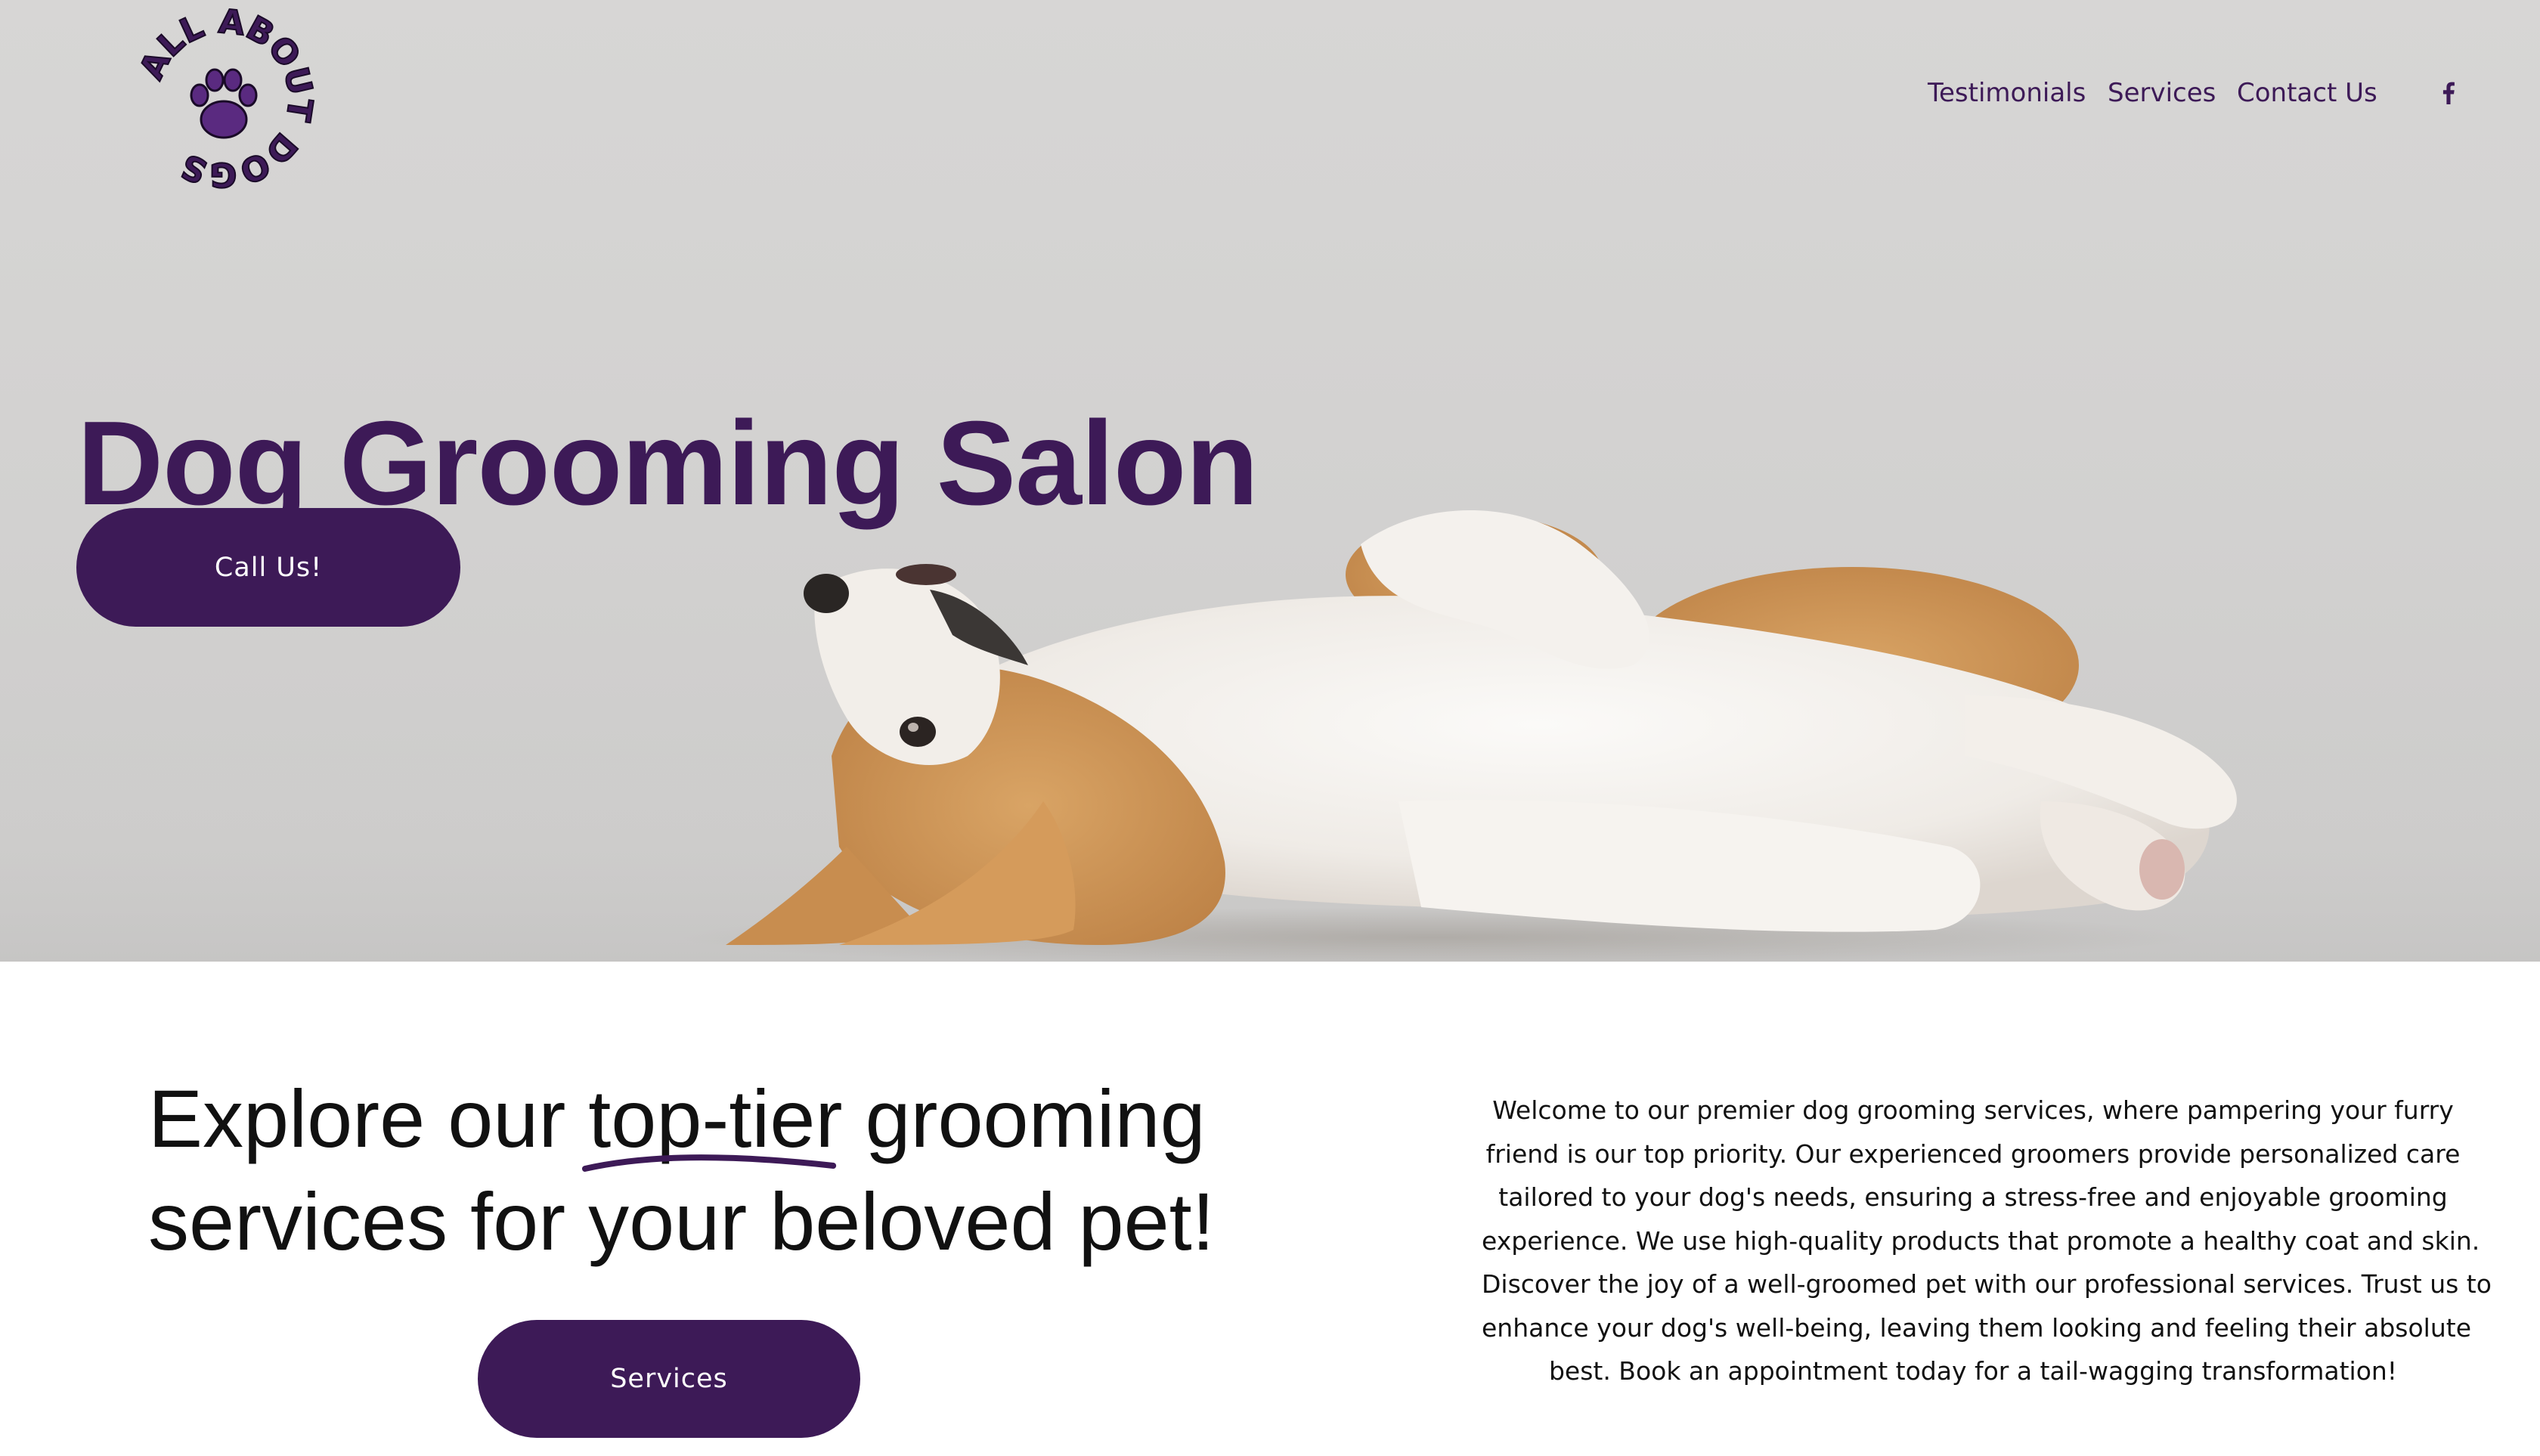  I want to click on main-nav: Testimonials Services Contact Us, so click(1270, 94).